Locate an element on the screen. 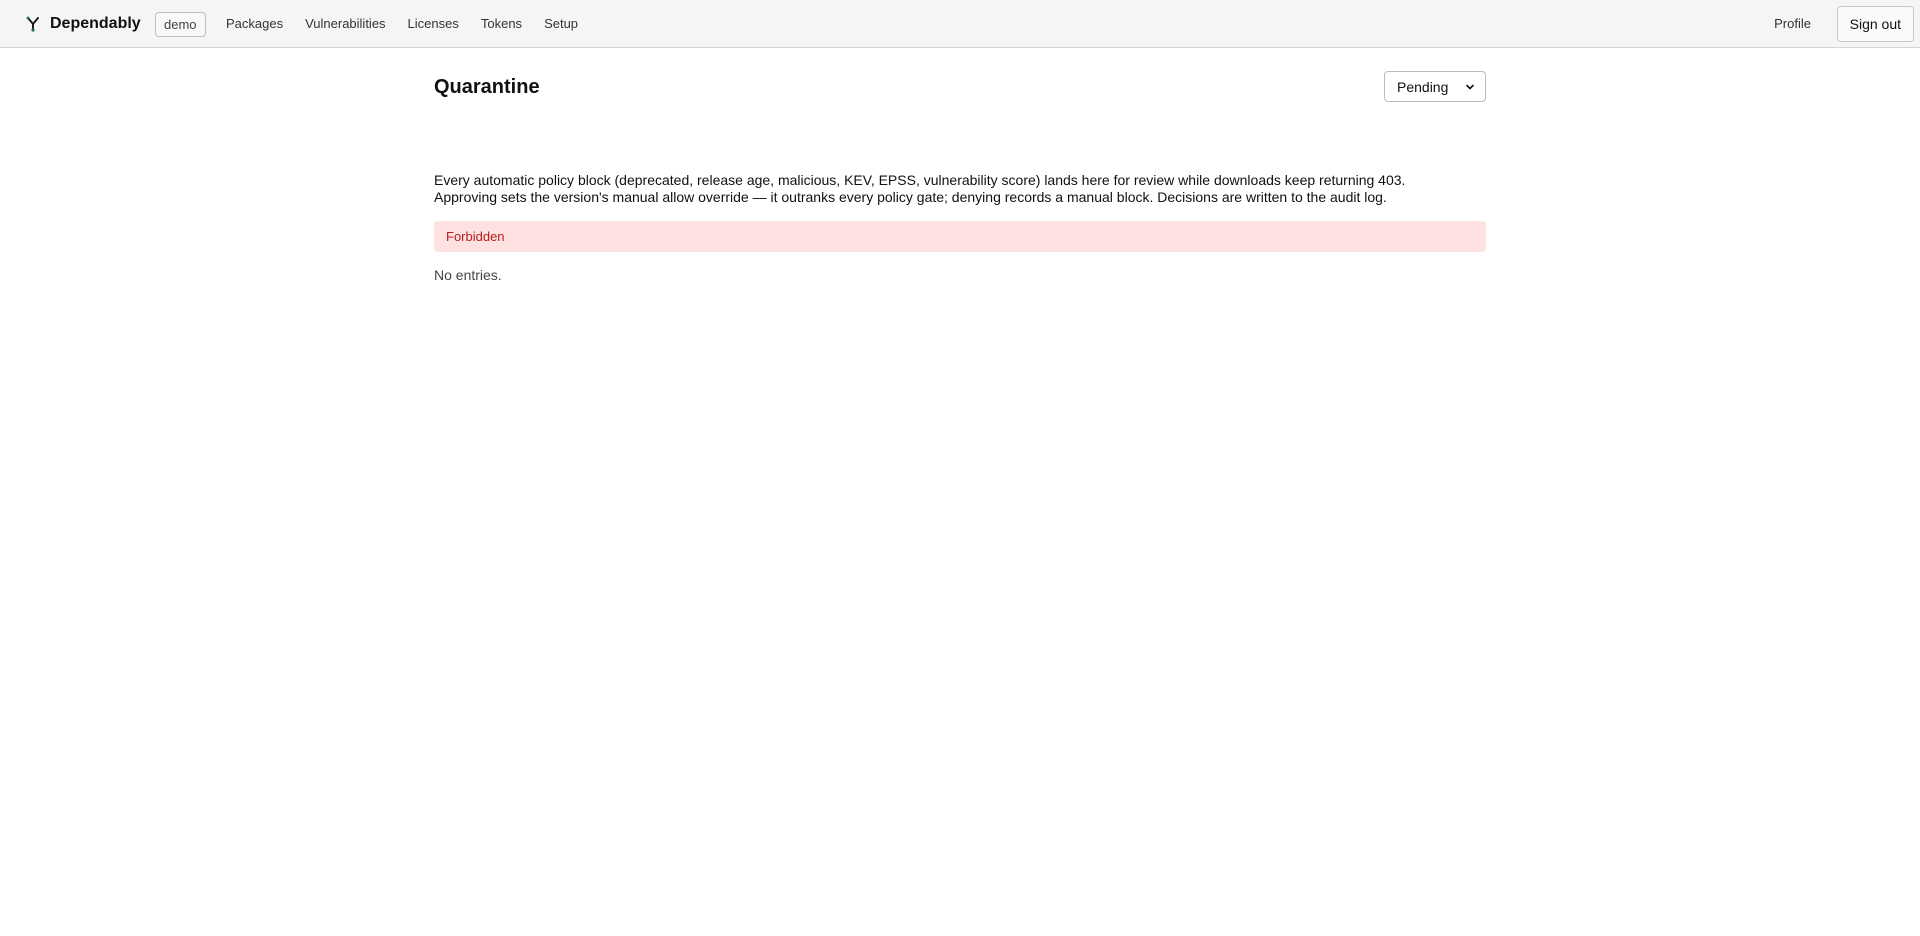  dependency-branch-icon is located at coordinates (33, 24).